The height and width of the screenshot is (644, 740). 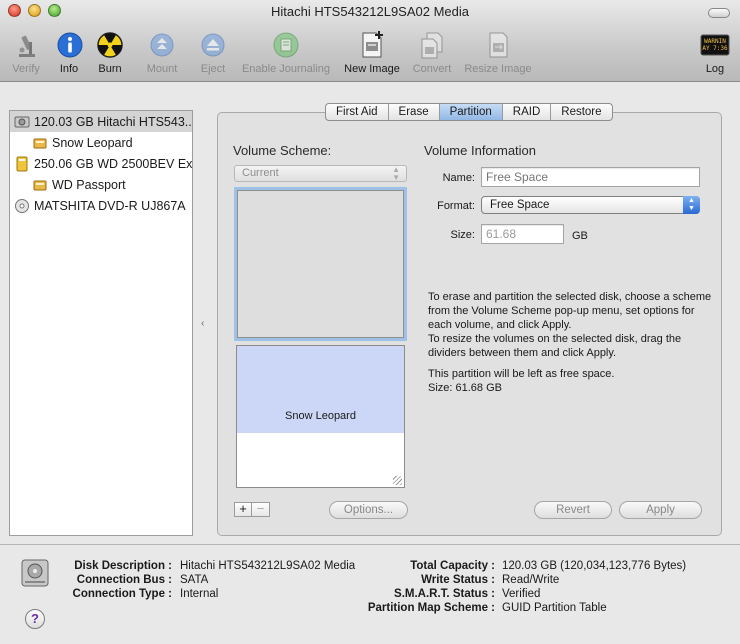 I want to click on eject-icon, so click(x=213, y=45).